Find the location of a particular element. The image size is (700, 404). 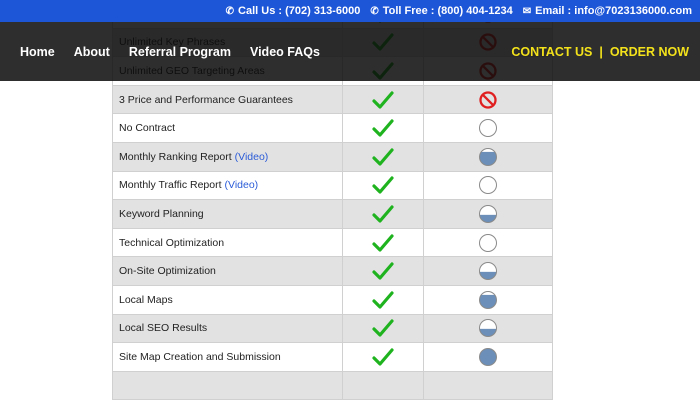

feature-label: Keyword Planning is located at coordinates (161, 213).